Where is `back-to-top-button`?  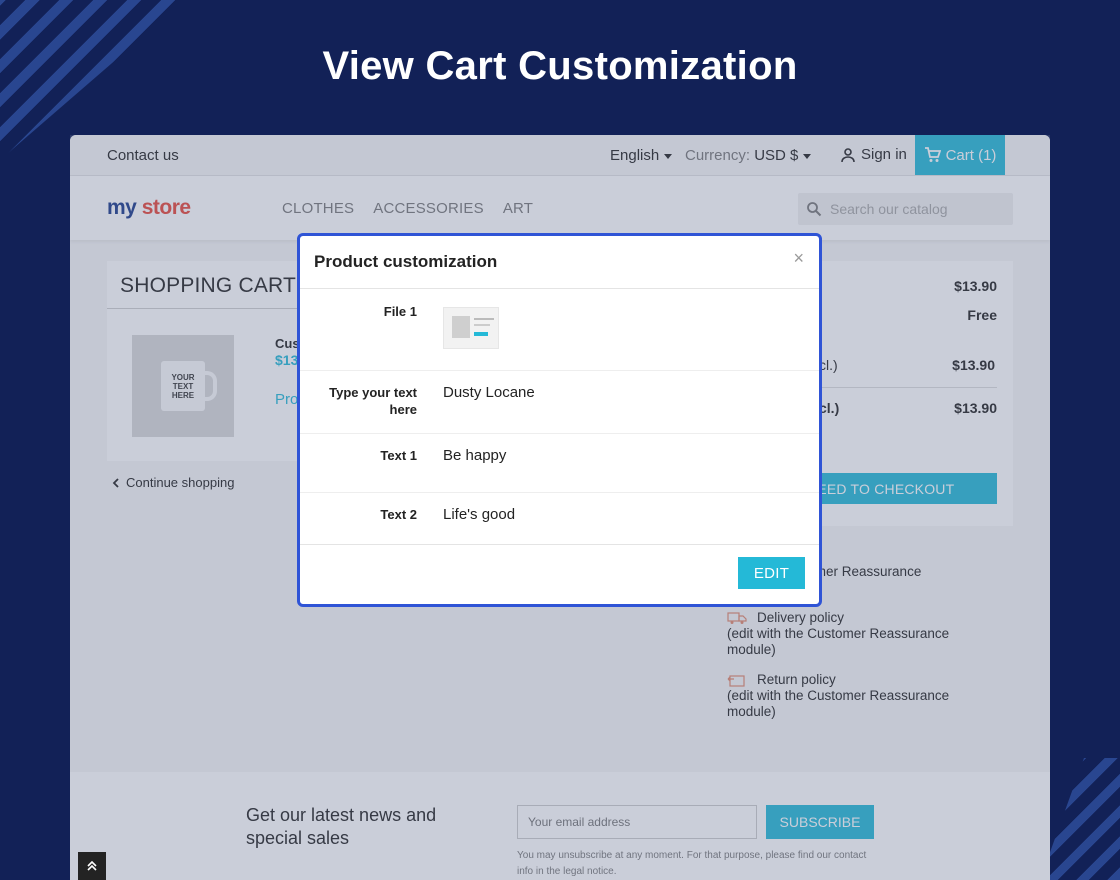
back-to-top-button is located at coordinates (92, 866).